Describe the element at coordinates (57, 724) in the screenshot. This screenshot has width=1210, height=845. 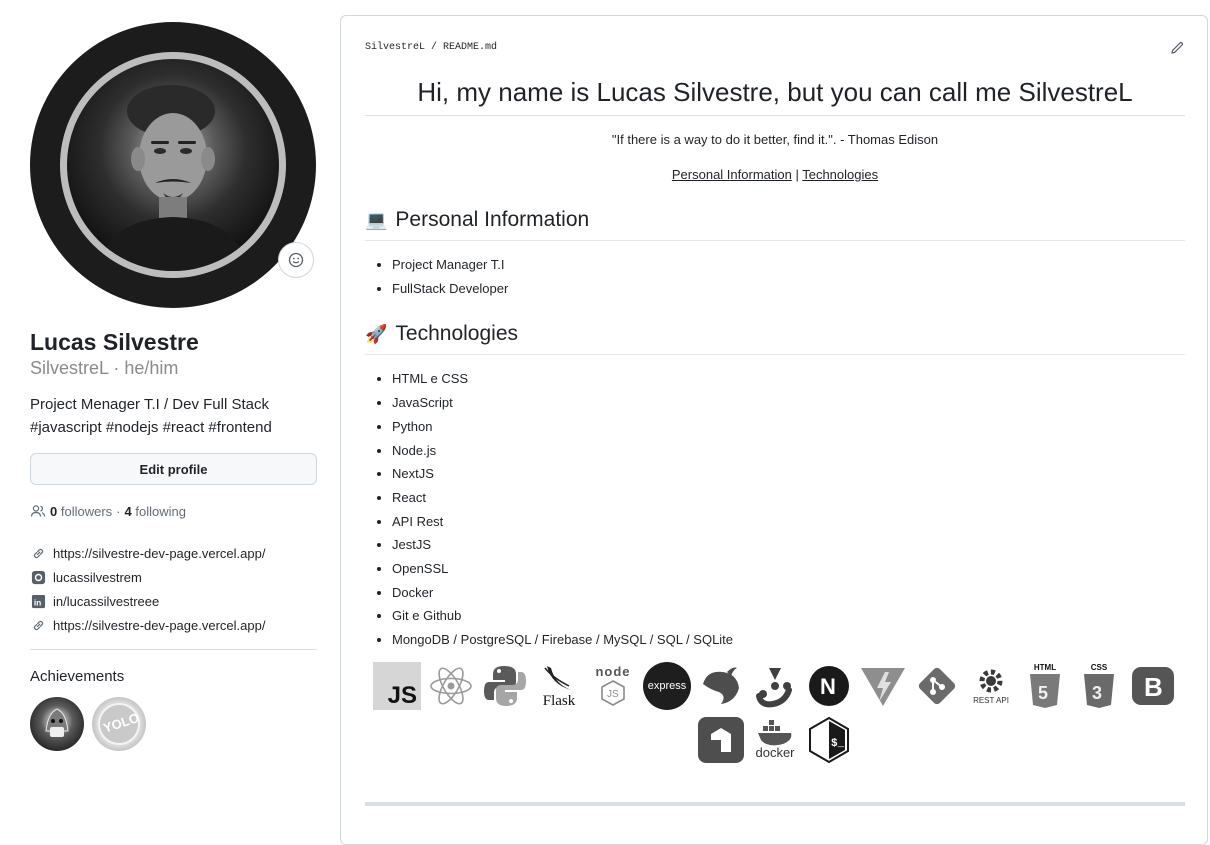
I see `shark-badge` at that location.